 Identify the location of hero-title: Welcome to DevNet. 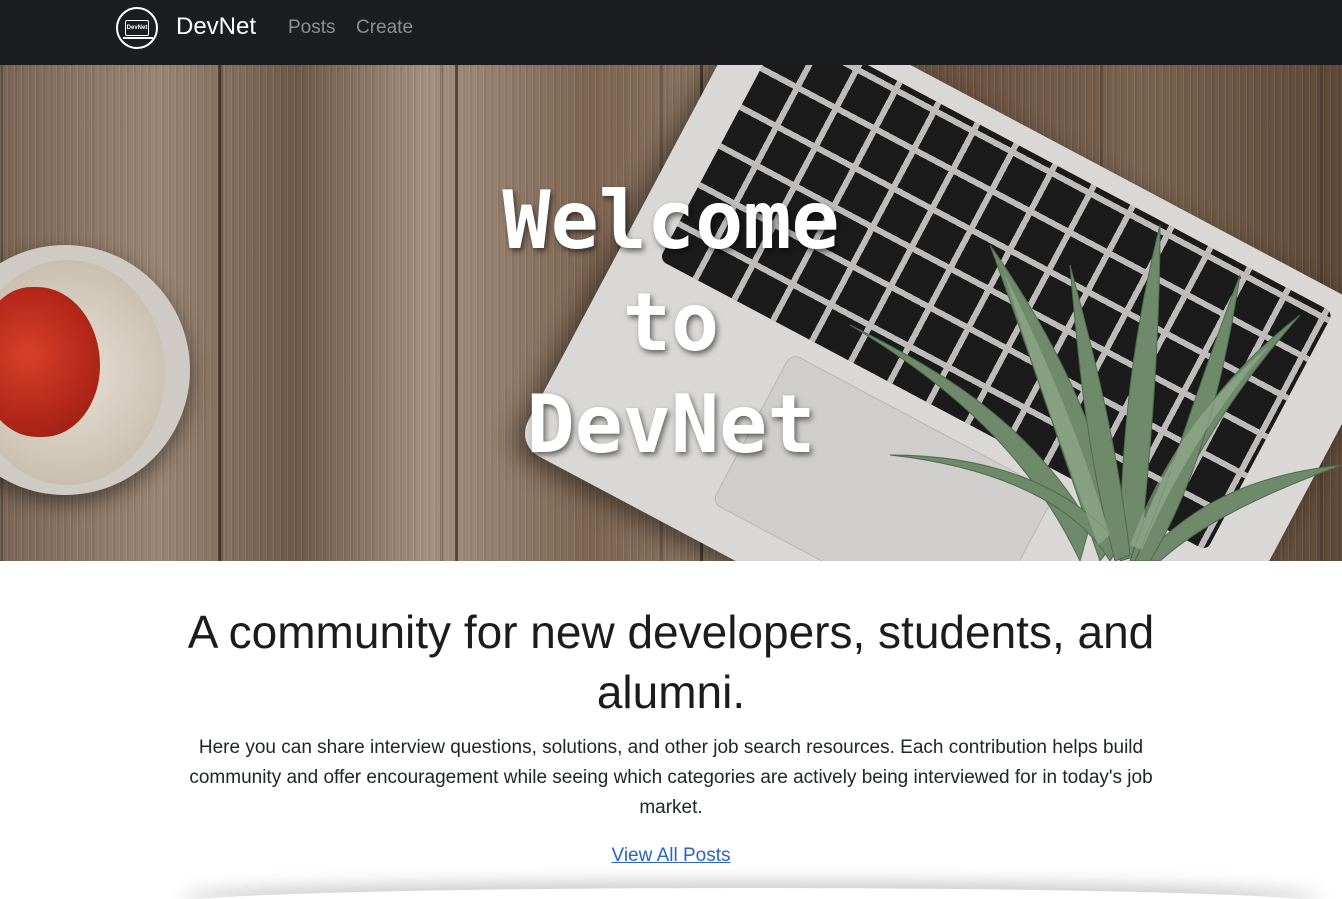
(671, 322).